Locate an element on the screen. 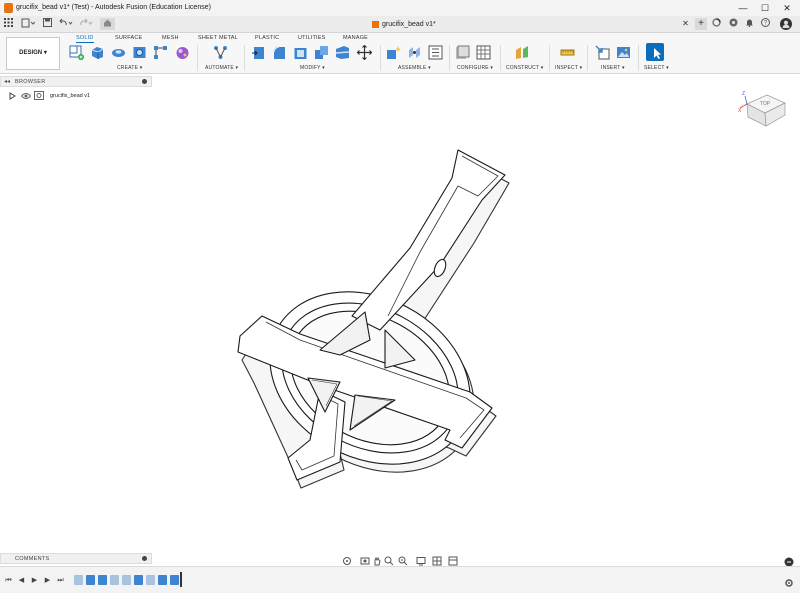 This screenshot has height=593, width=800. quick-access-bar: grucifix_bead v1* ✕ + ? is located at coordinates (400, 24).